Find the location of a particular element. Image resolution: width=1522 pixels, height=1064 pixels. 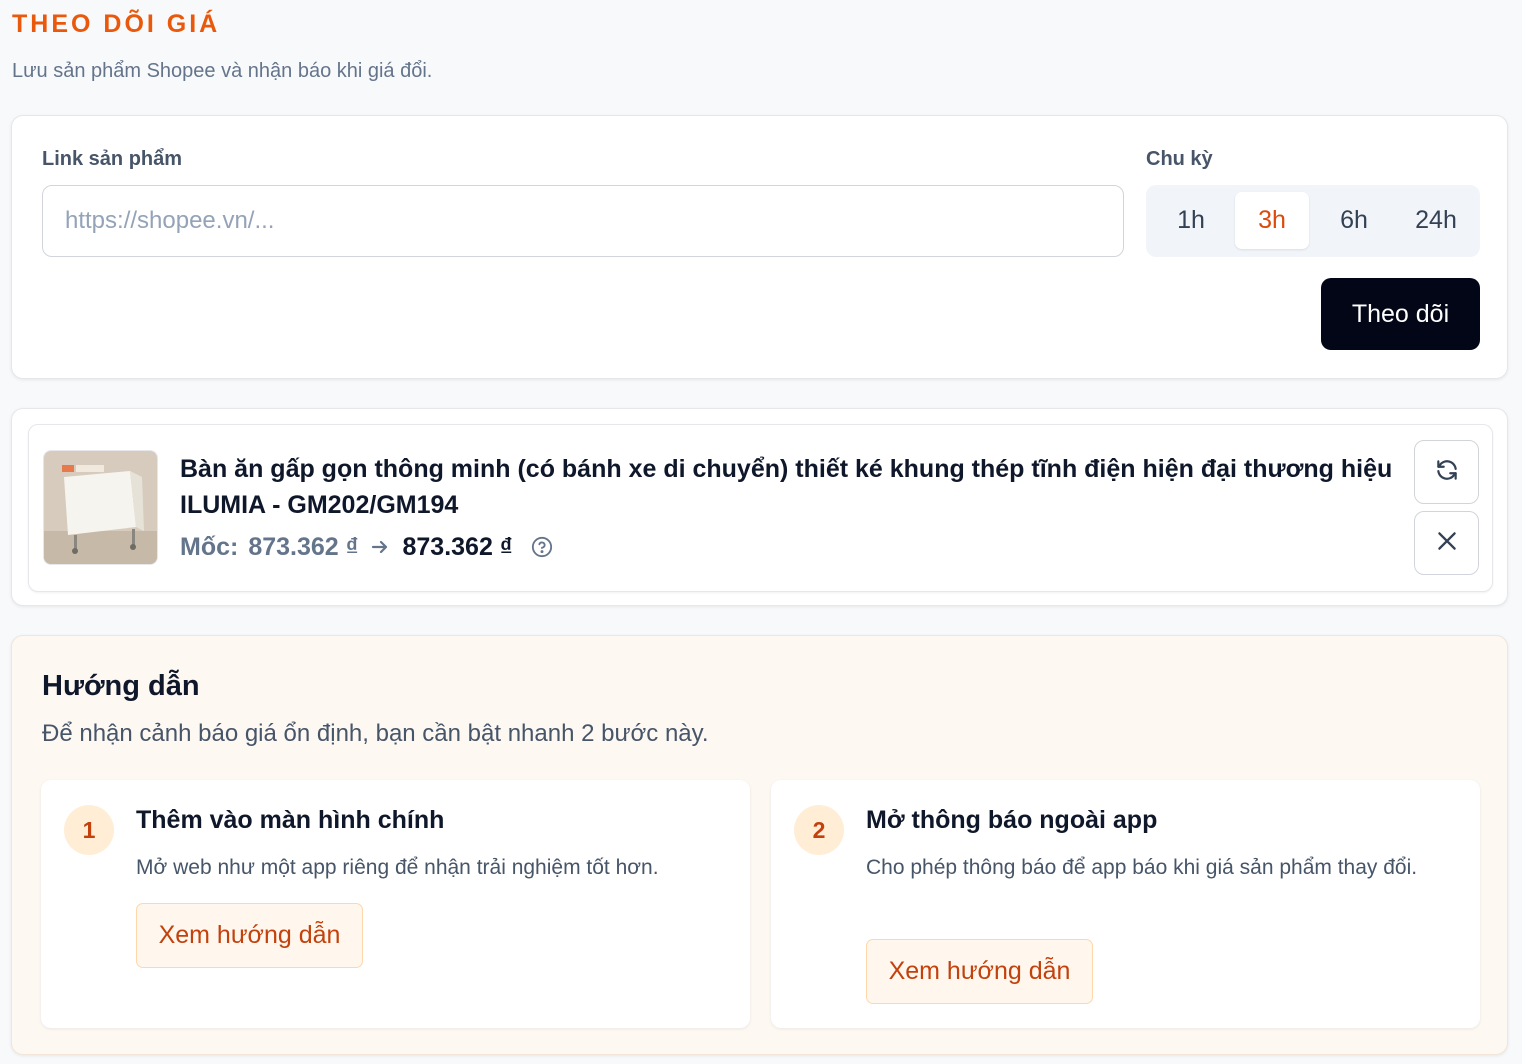

product-link-input is located at coordinates (583, 221).